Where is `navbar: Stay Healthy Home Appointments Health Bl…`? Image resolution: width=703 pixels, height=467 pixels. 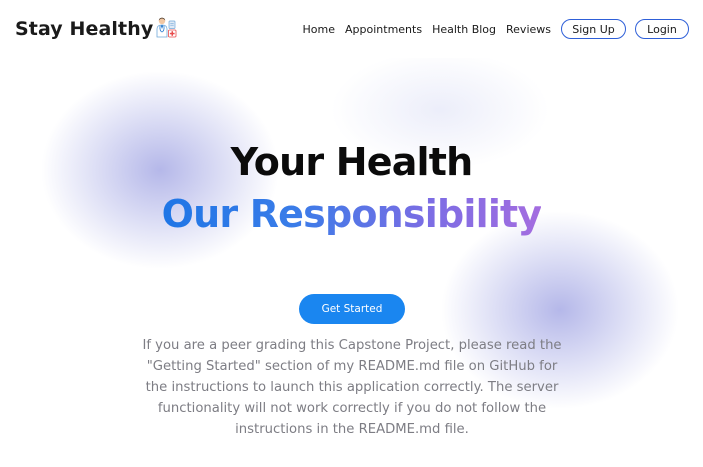
navbar: Stay Healthy Home Appointments Health Bl… is located at coordinates (351, 29).